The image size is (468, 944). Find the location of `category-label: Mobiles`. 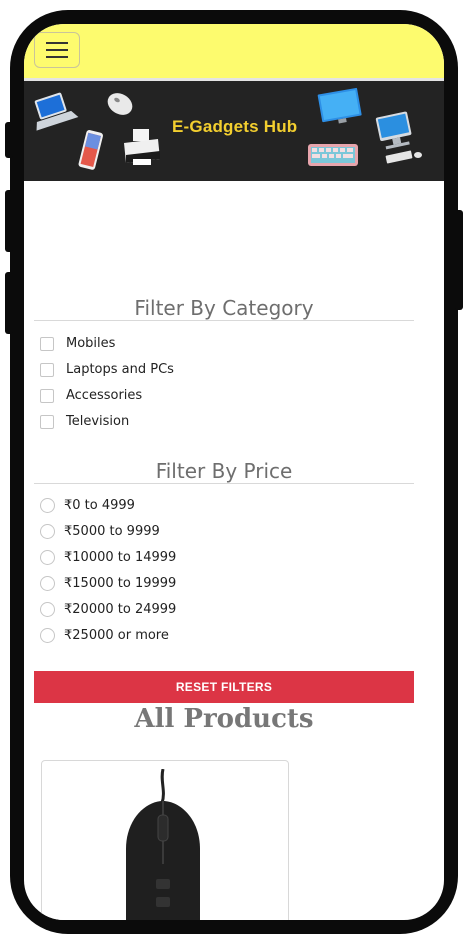

category-label: Mobiles is located at coordinates (91, 343).